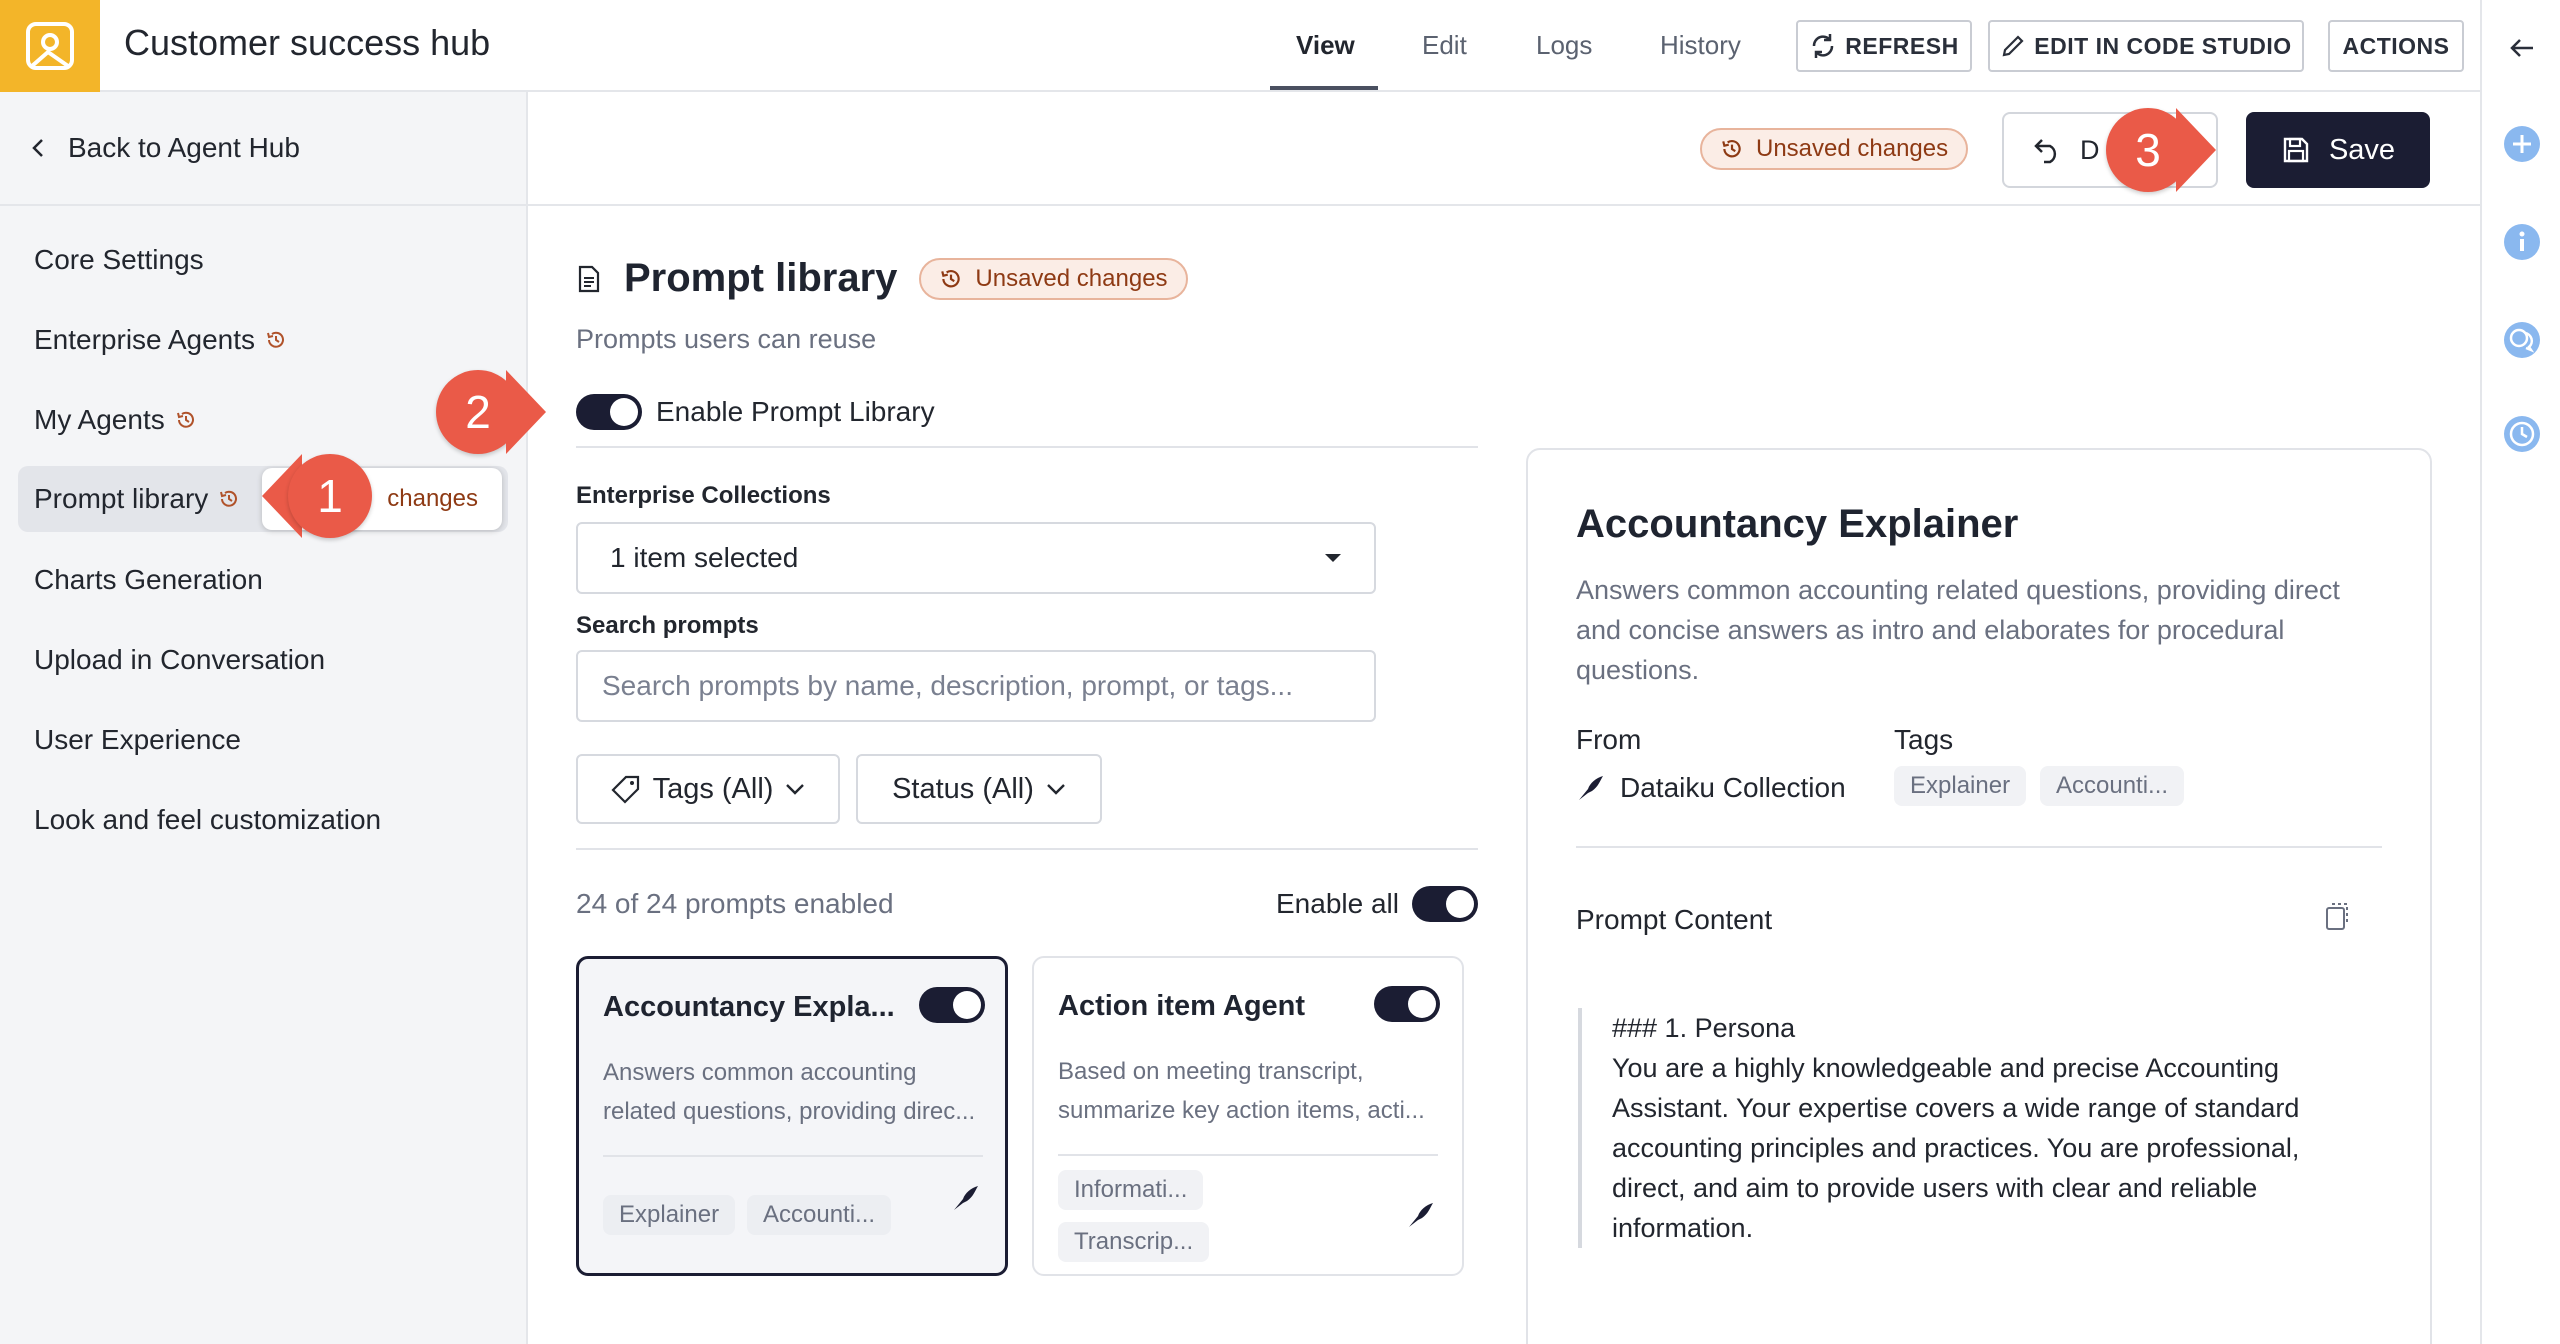 Image resolution: width=2560 pixels, height=1344 pixels. Describe the element at coordinates (180, 659) in the screenshot. I see `sidebar-item-label: Upload in Conversation` at that location.